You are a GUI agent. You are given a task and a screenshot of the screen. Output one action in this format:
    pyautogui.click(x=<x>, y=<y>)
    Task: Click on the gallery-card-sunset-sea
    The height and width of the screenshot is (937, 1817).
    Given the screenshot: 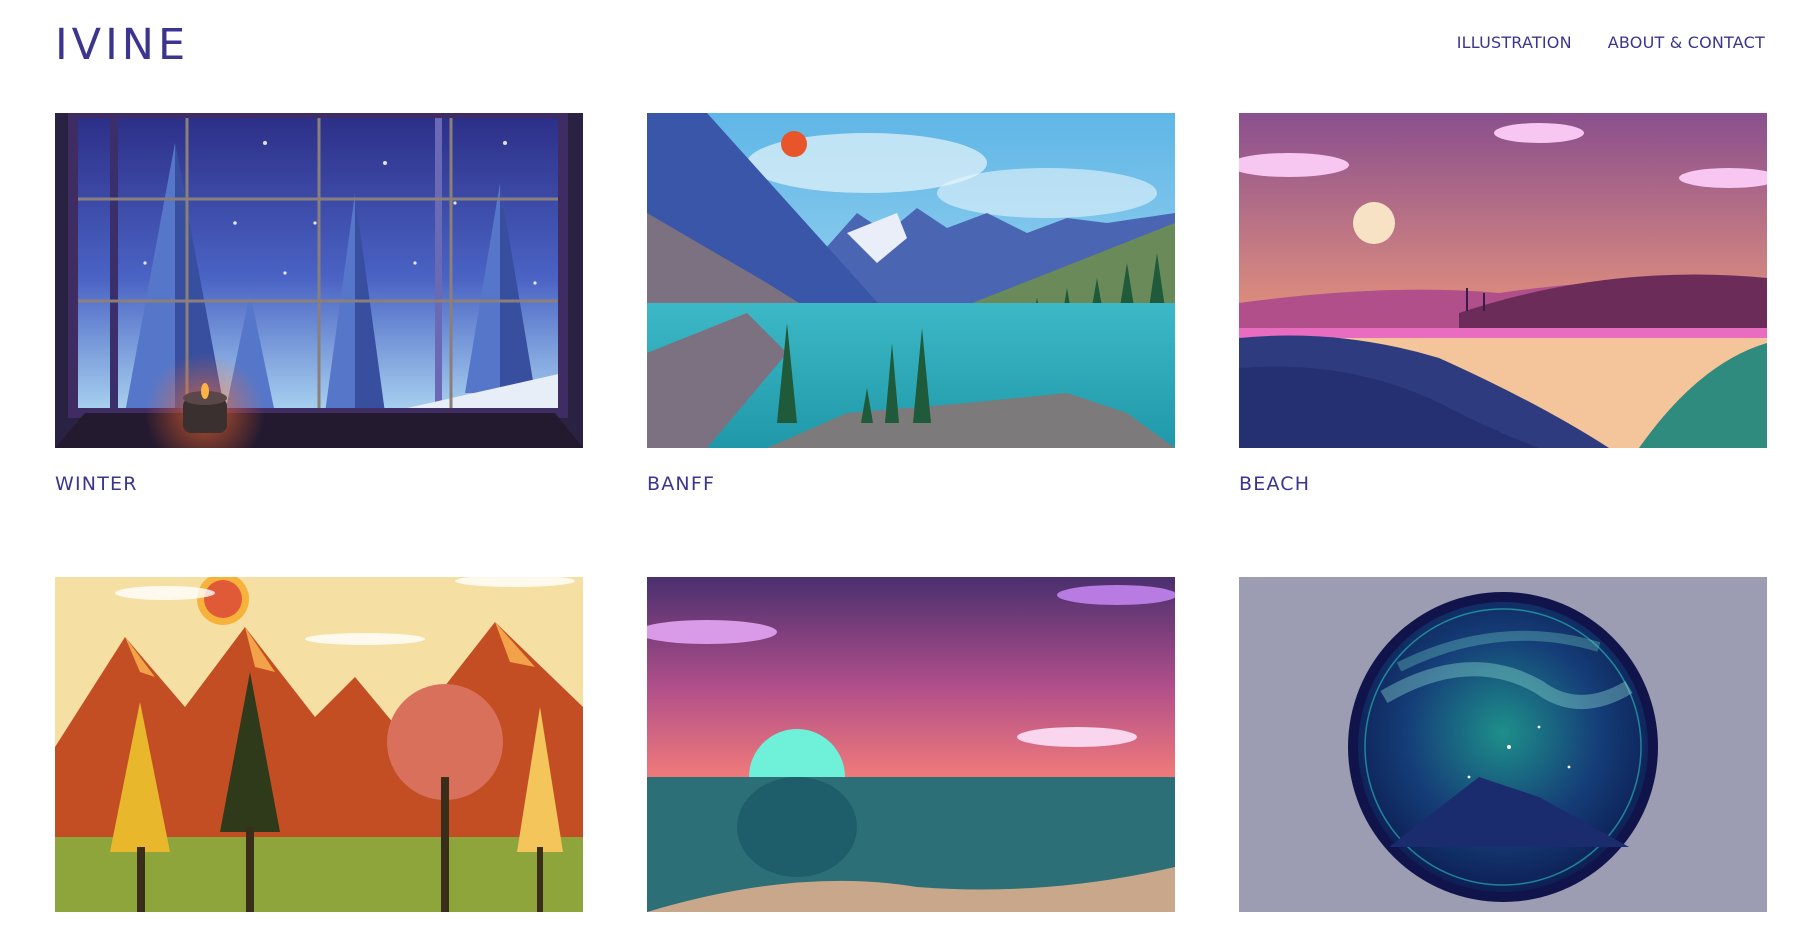 What is the action you would take?
    pyautogui.click(x=911, y=757)
    